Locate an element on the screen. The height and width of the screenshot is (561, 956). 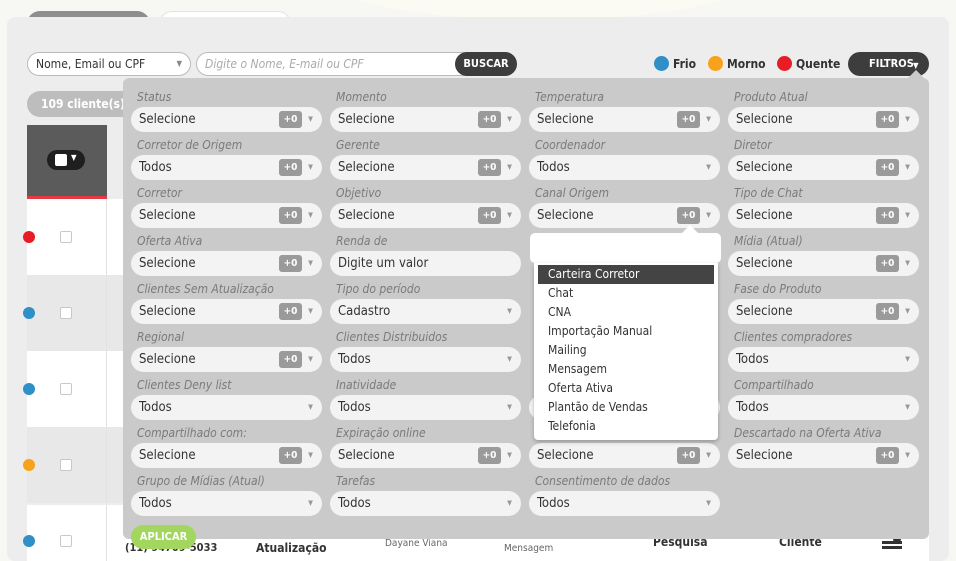
legend-frio-label: Frio is located at coordinates (685, 64).